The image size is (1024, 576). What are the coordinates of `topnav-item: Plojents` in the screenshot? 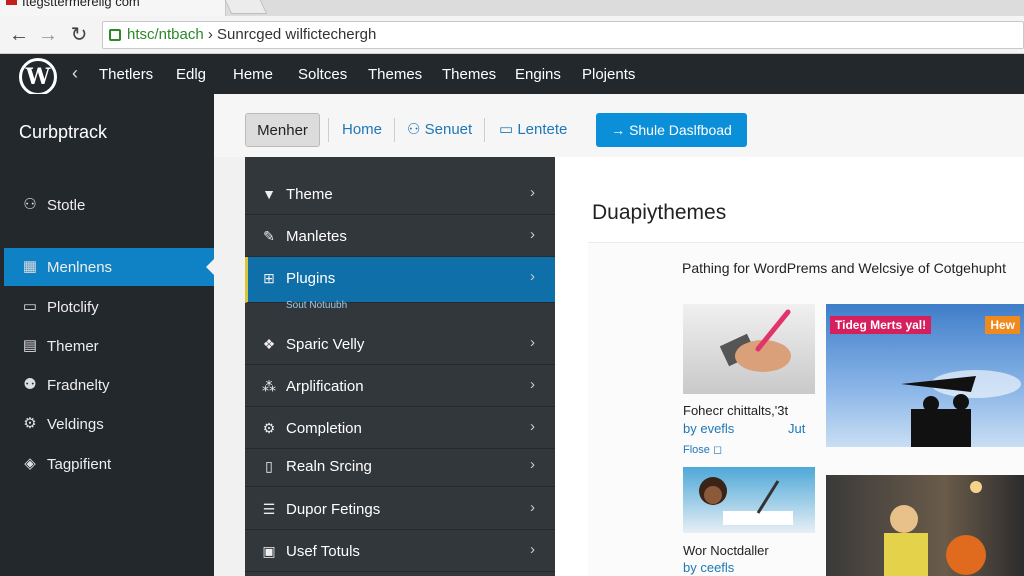 It's located at (608, 74).